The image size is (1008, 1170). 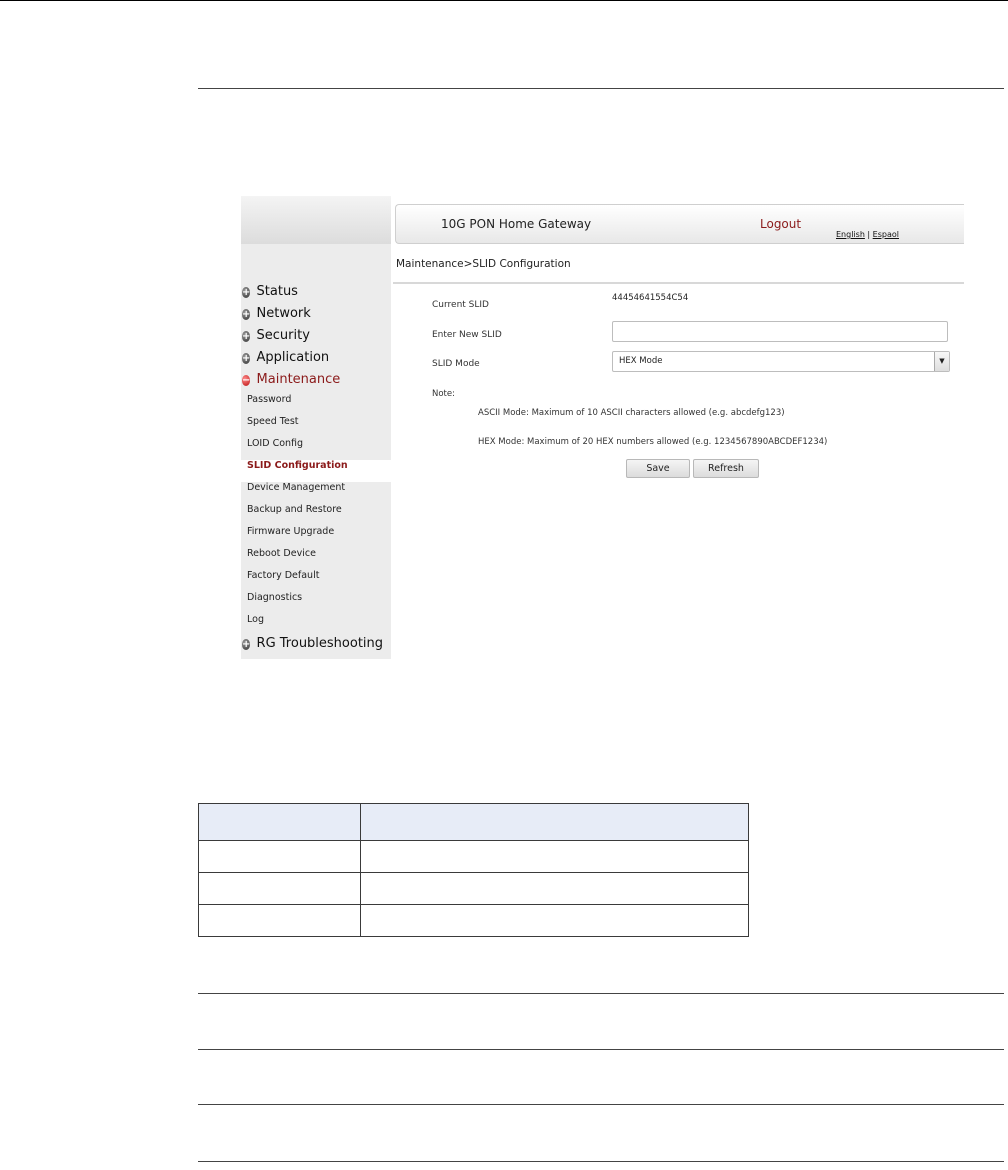 I want to click on language-switcher: English | Espaol, so click(x=867, y=234).